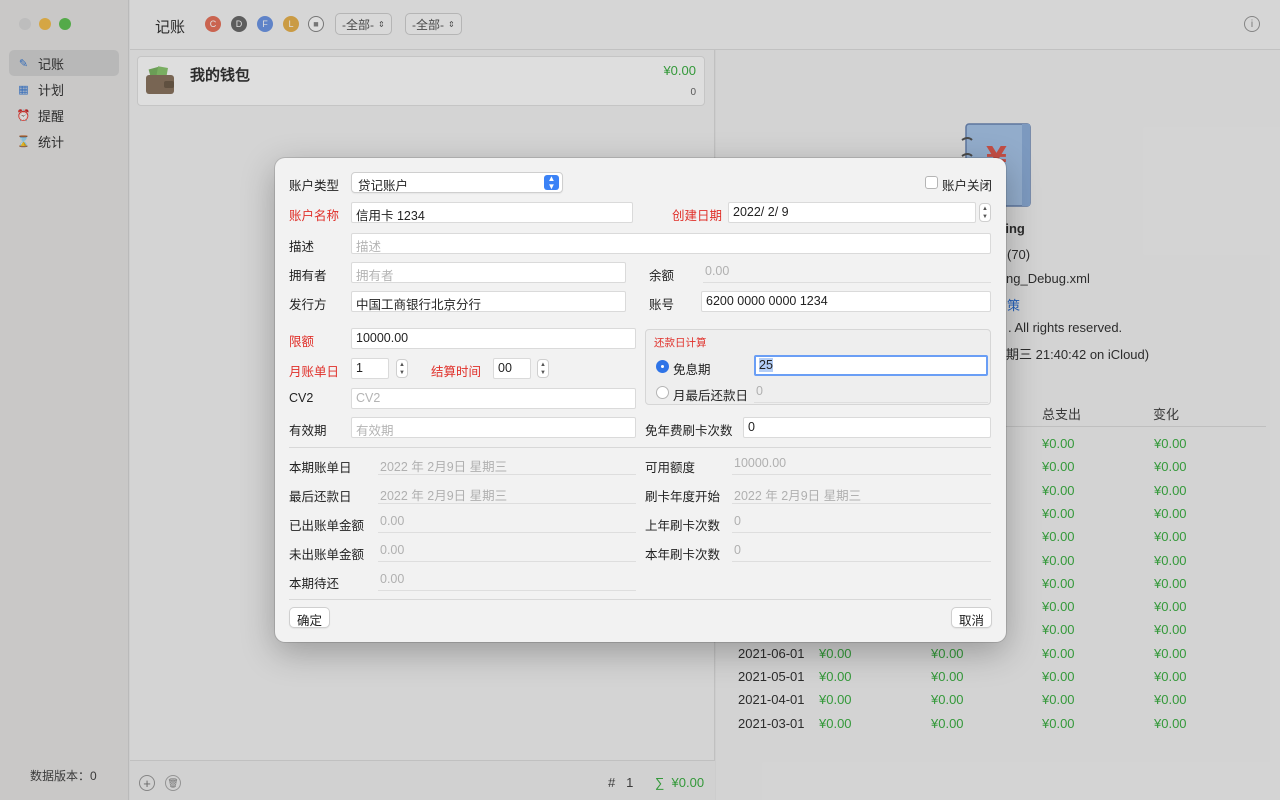  What do you see at coordinates (308, 431) in the screenshot?
I see `expiry-label: 有效期` at bounding box center [308, 431].